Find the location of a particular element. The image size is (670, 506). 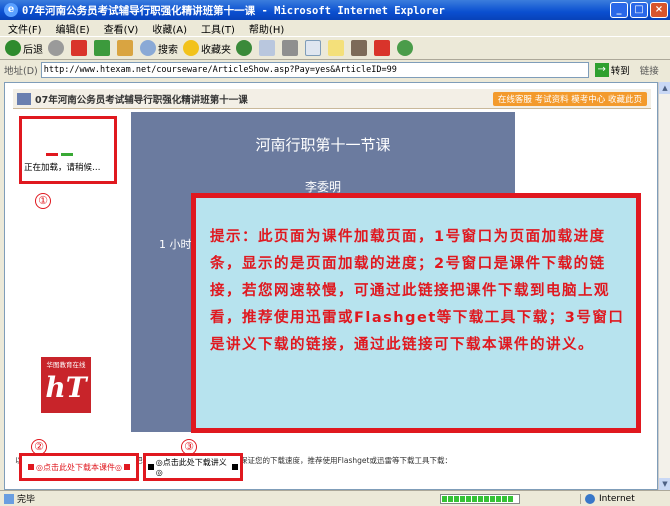

slide-line: 1 小时 is located at coordinates (175, 244).